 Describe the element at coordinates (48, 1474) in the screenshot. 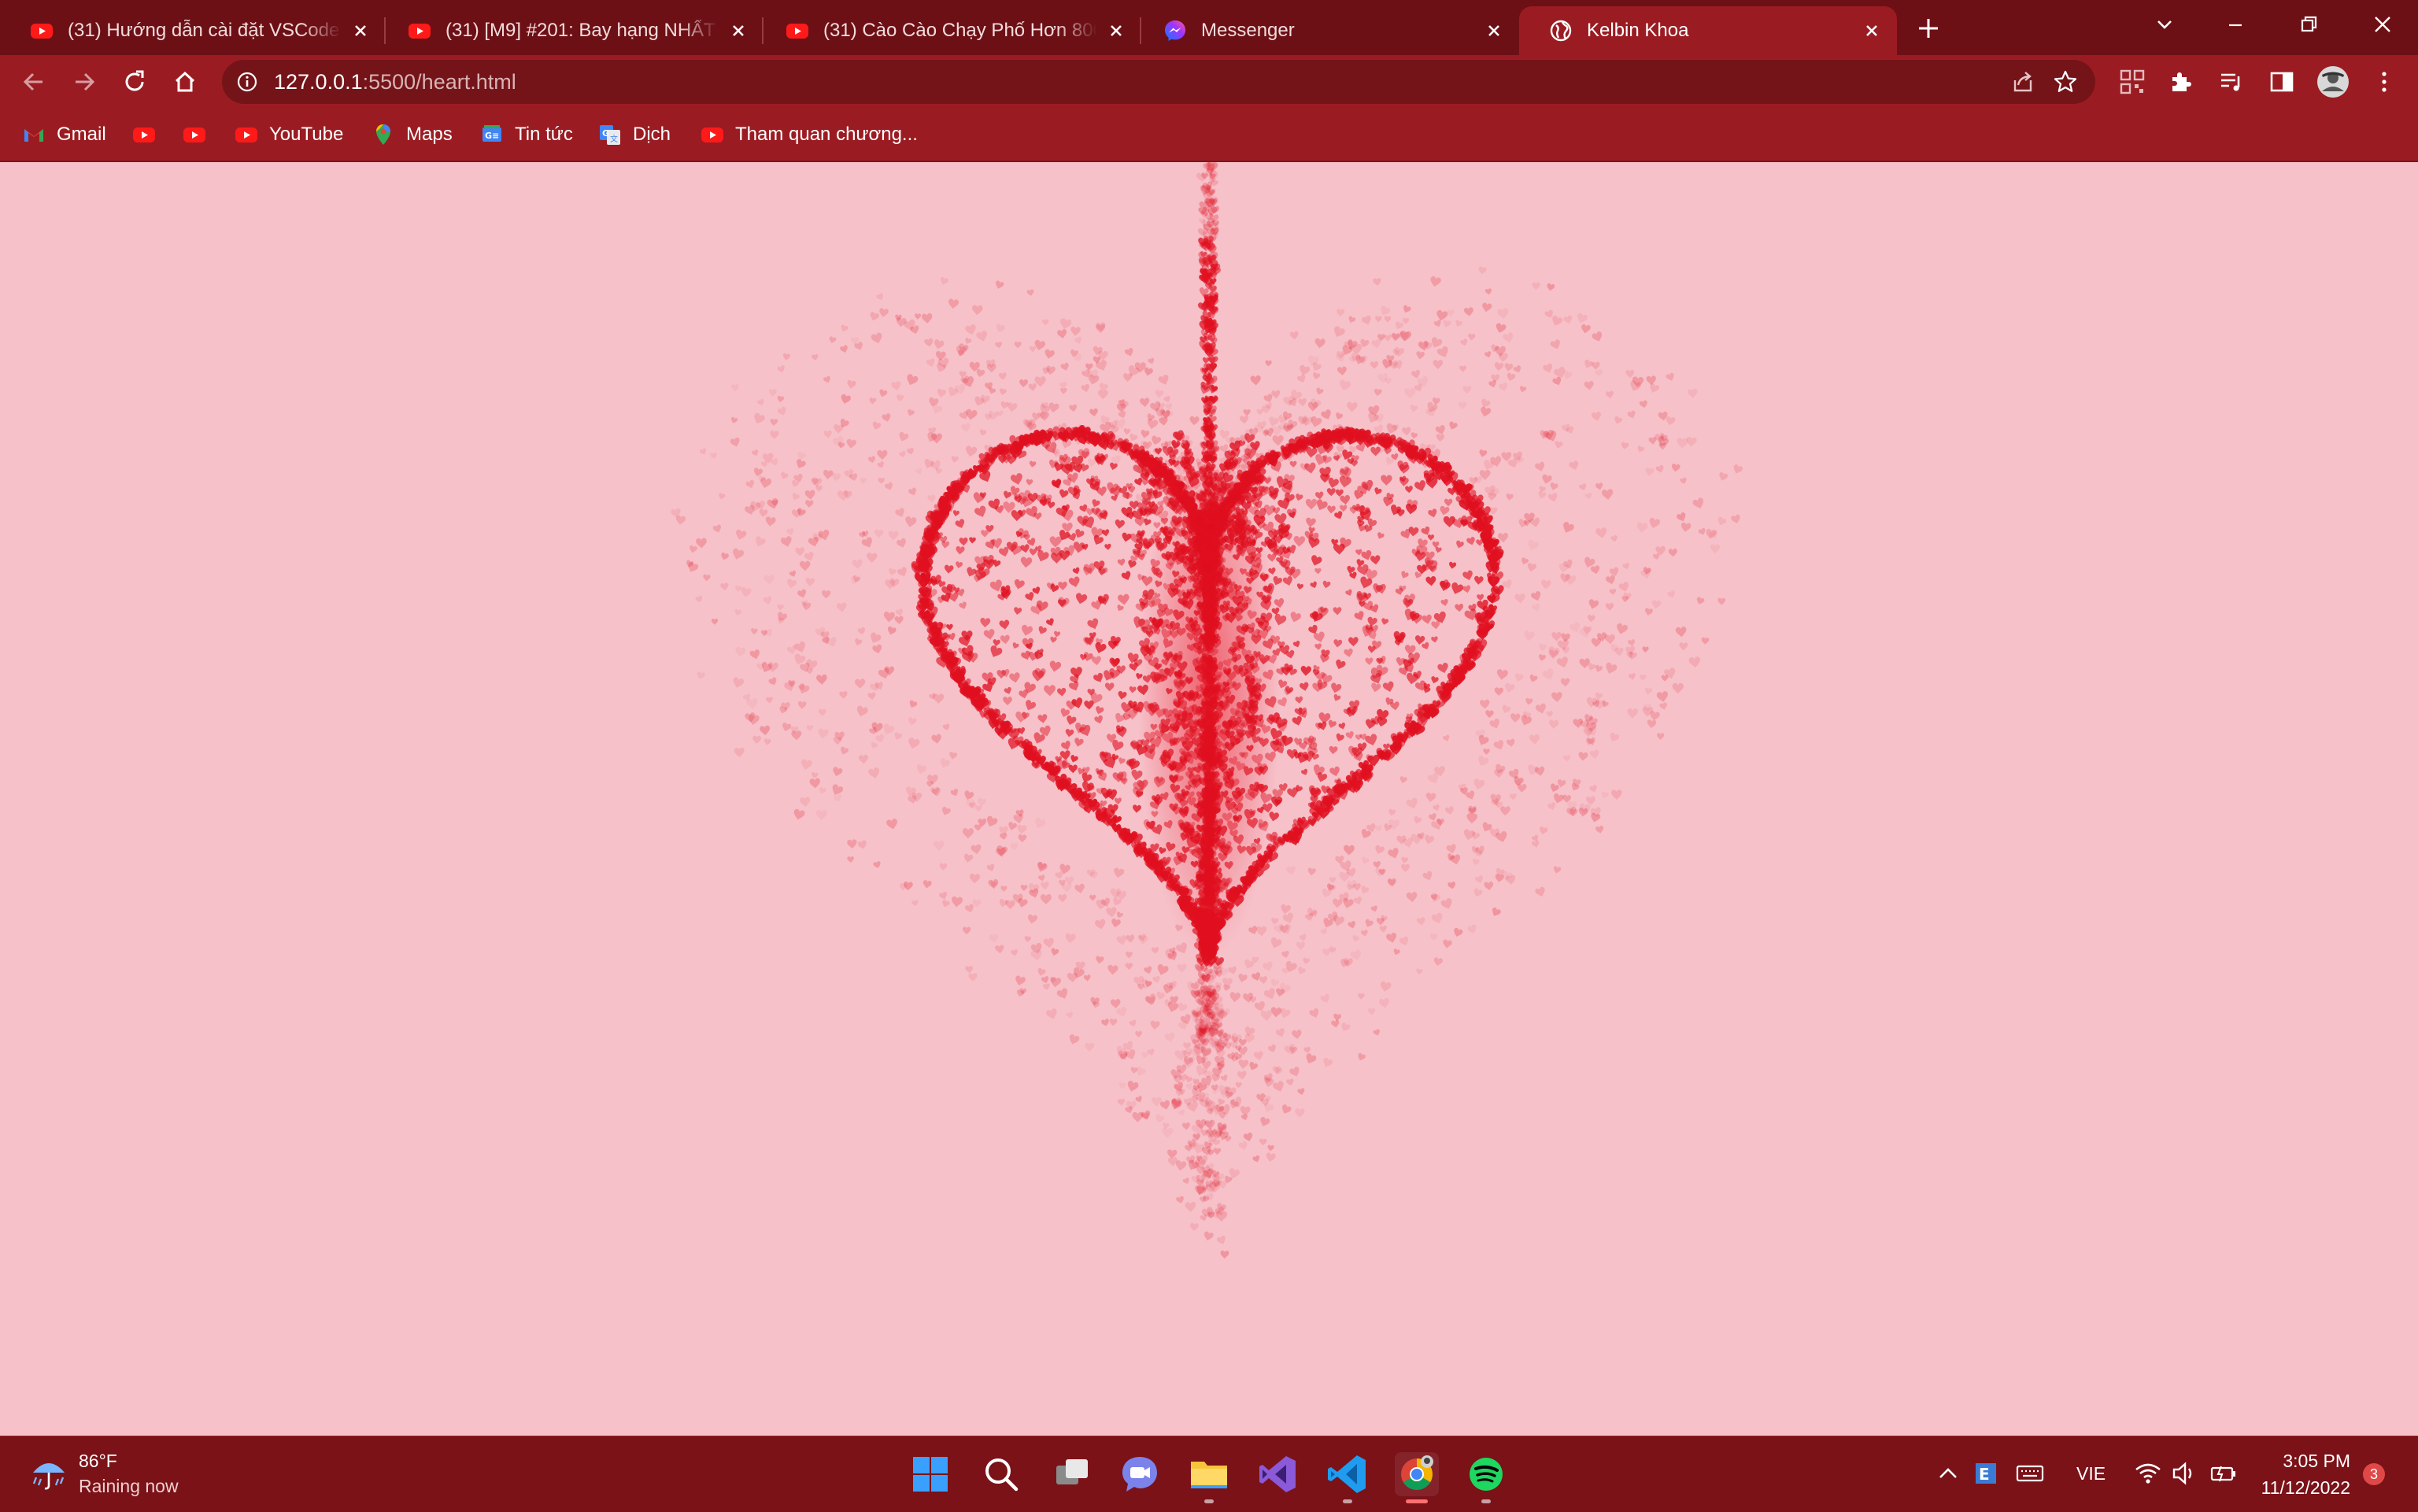

I see `umbrella-rain-icon` at that location.